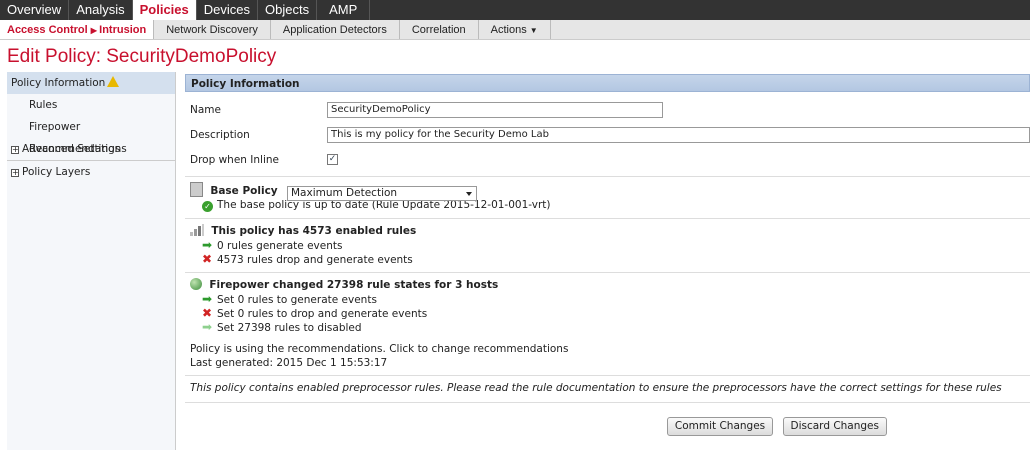 The width and height of the screenshot is (1030, 450). I want to click on description-field, so click(678, 134).